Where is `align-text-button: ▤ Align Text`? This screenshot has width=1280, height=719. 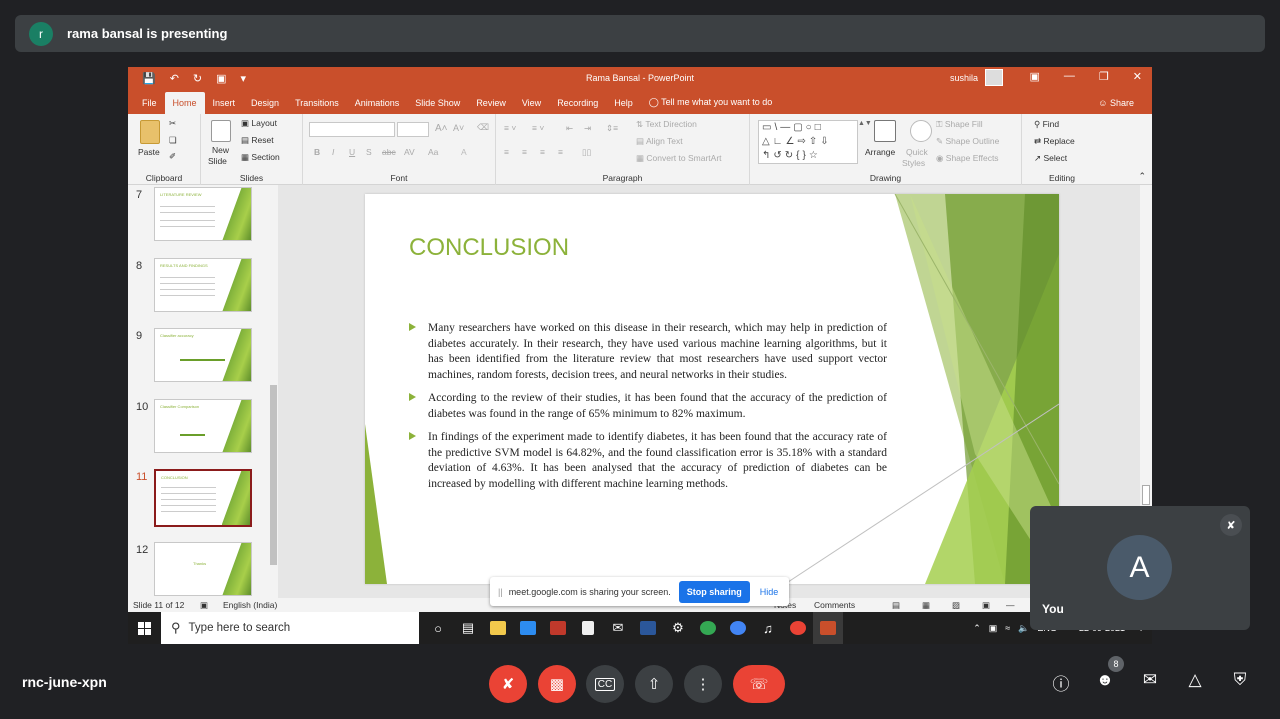 align-text-button: ▤ Align Text is located at coordinates (659, 141).